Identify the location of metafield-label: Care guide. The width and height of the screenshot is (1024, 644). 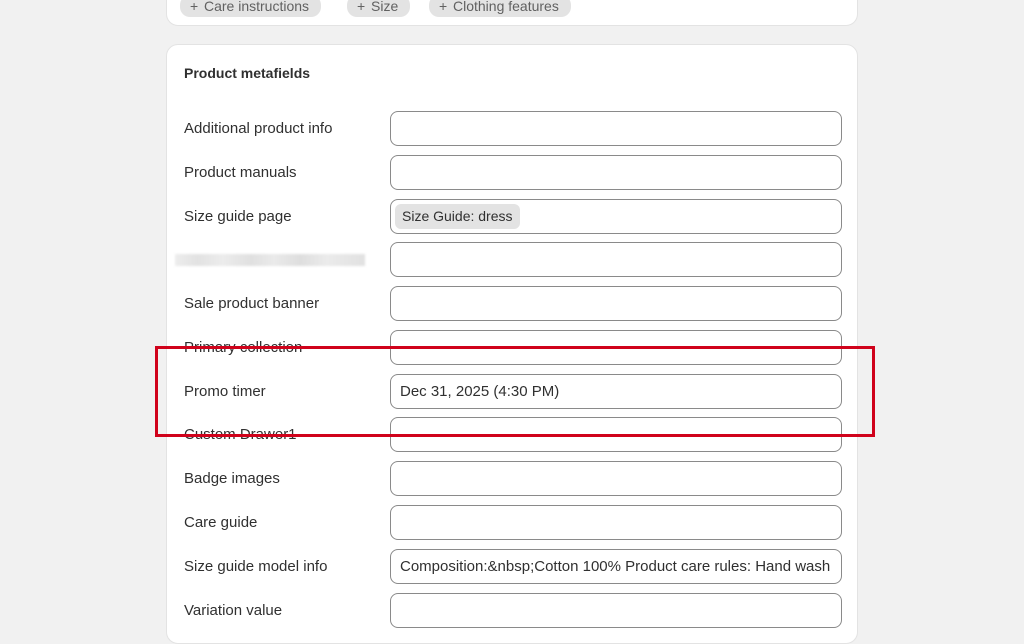
(221, 522).